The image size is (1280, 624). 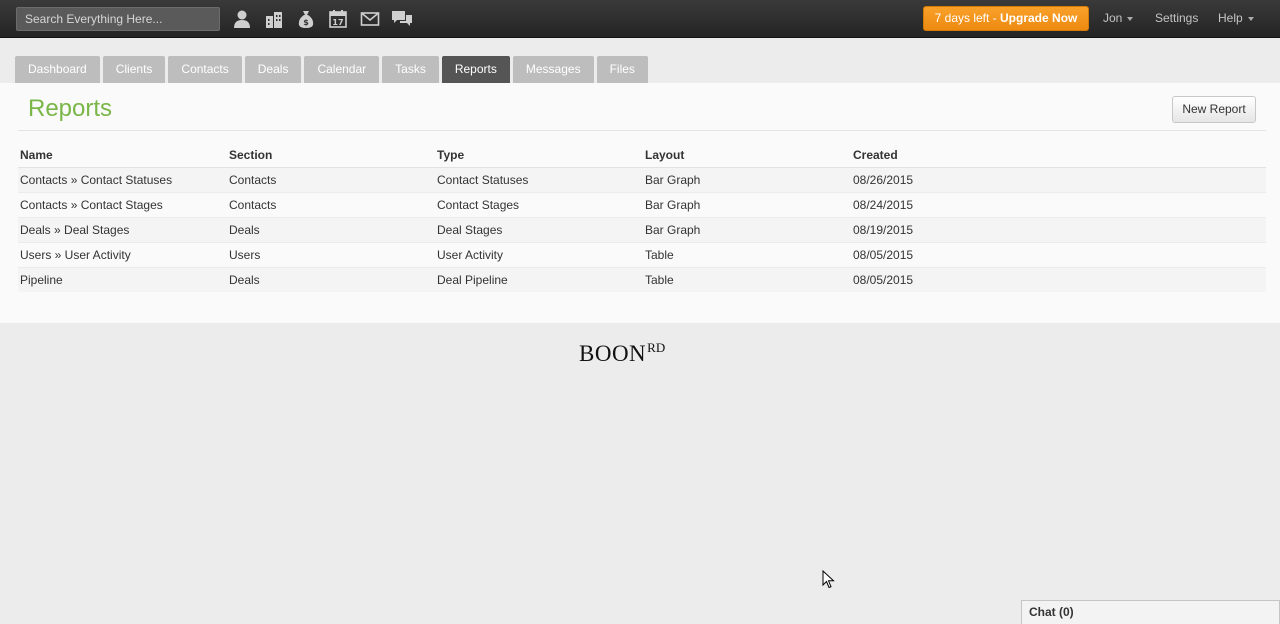 I want to click on divider, so click(x=642, y=130).